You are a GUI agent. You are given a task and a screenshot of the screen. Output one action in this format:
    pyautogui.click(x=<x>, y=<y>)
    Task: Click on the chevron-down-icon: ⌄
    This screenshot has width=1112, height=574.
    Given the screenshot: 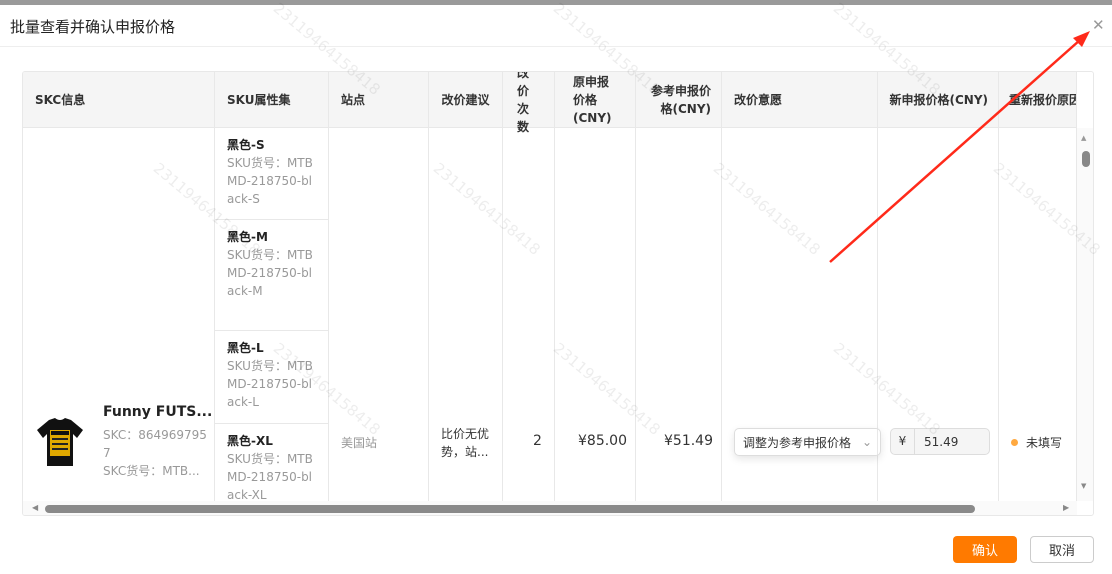 What is the action you would take?
    pyautogui.click(x=866, y=442)
    